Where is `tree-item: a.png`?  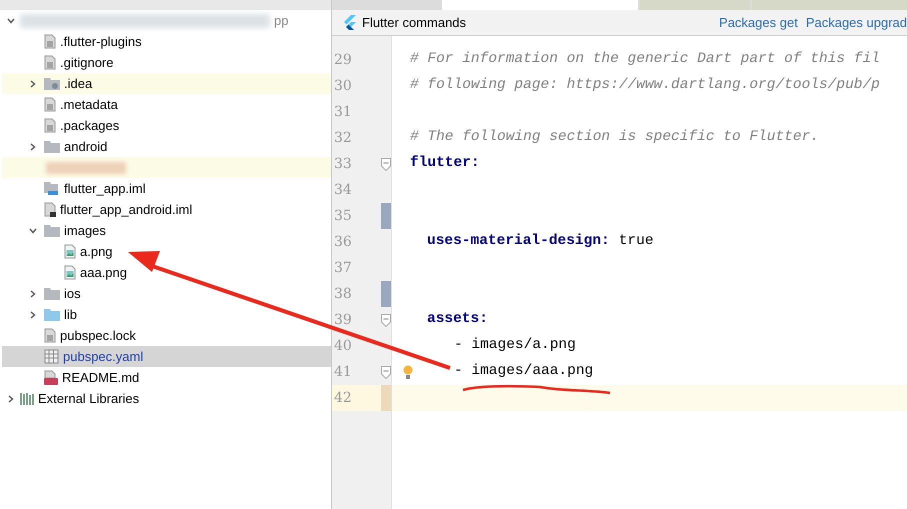 tree-item: a.png is located at coordinates (96, 252).